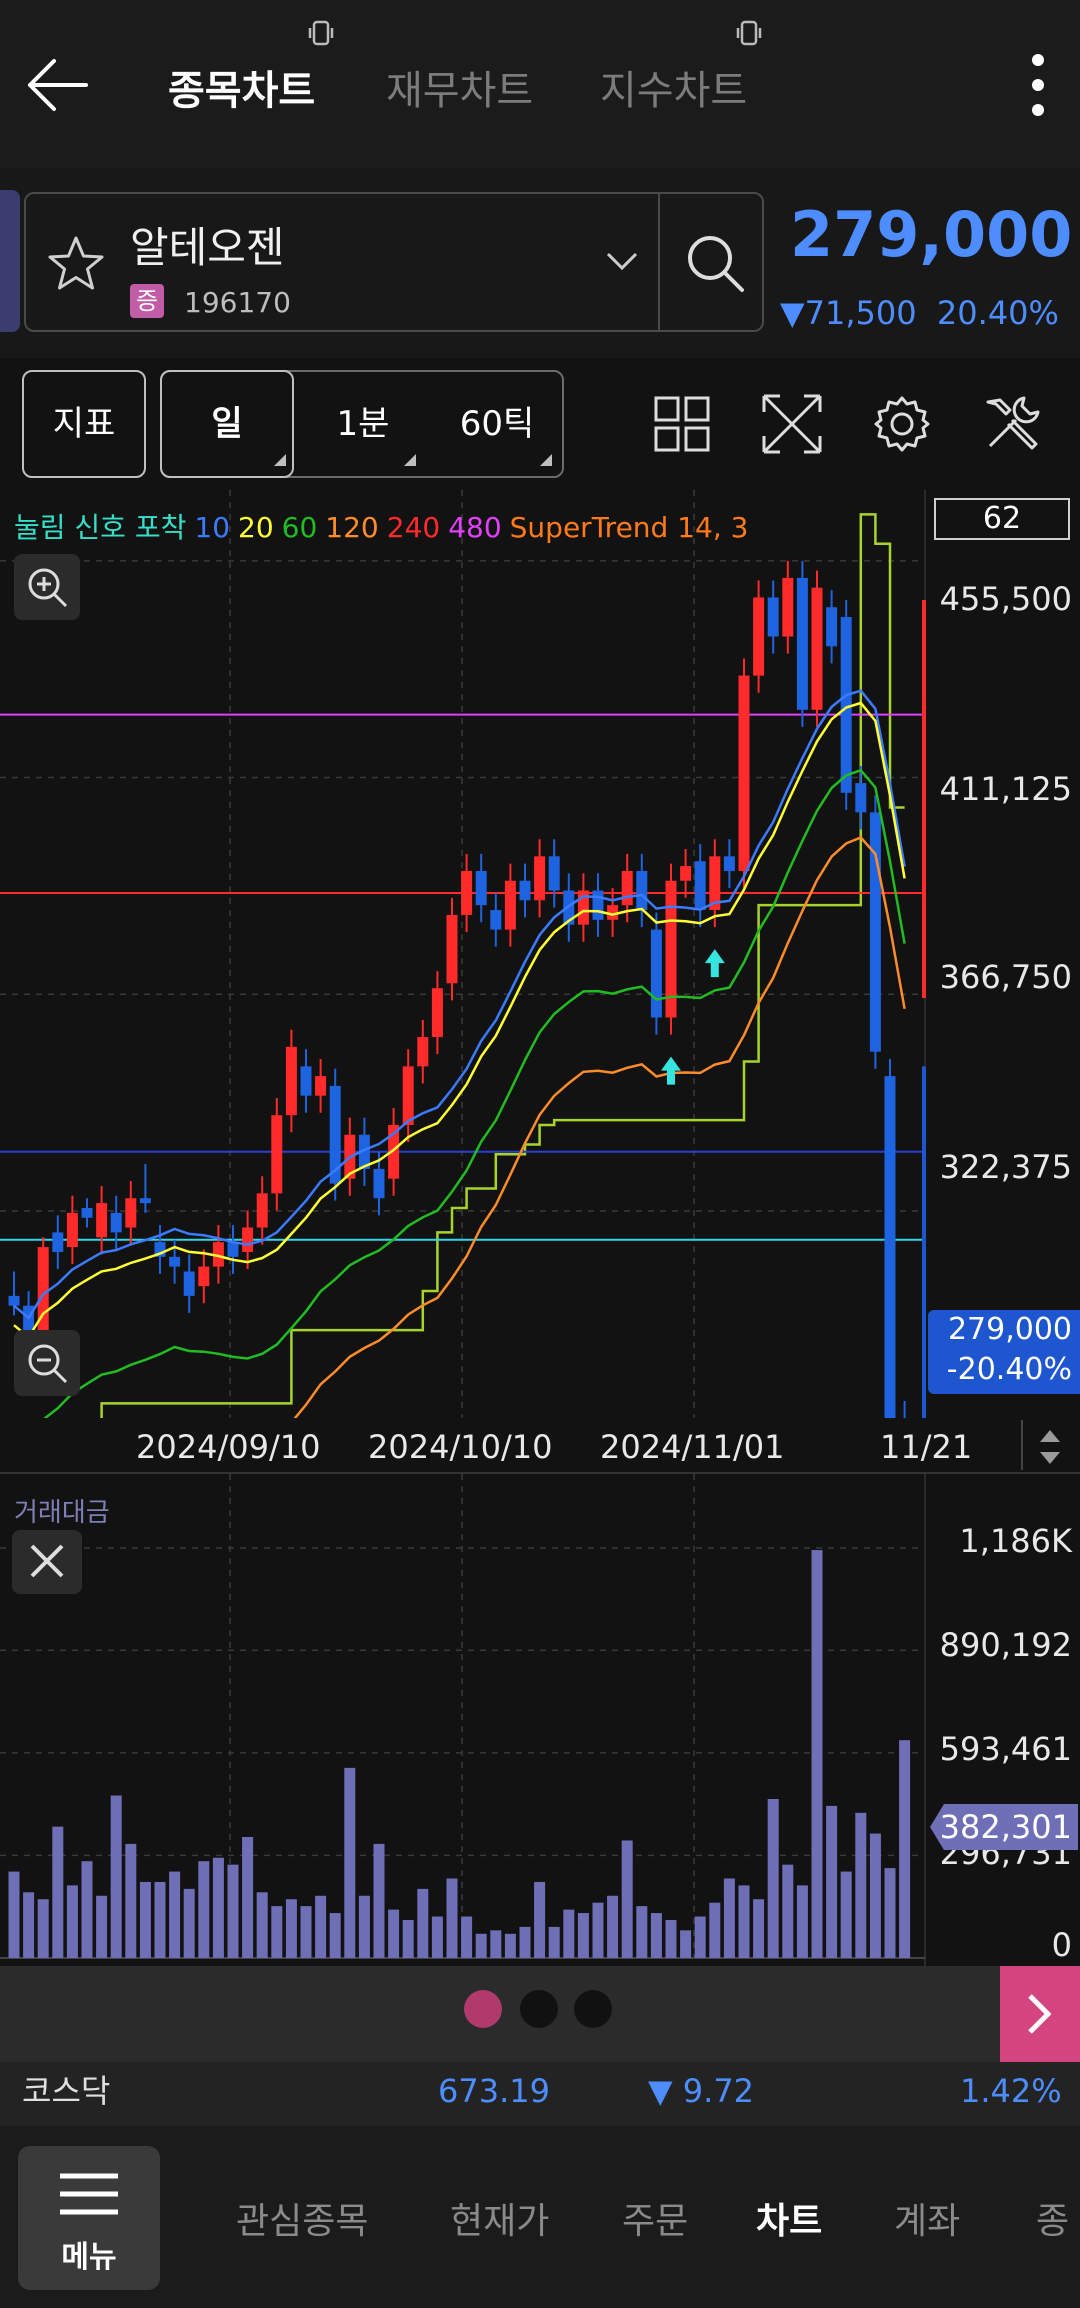  I want to click on back-arrow-icon, so click(57, 85).